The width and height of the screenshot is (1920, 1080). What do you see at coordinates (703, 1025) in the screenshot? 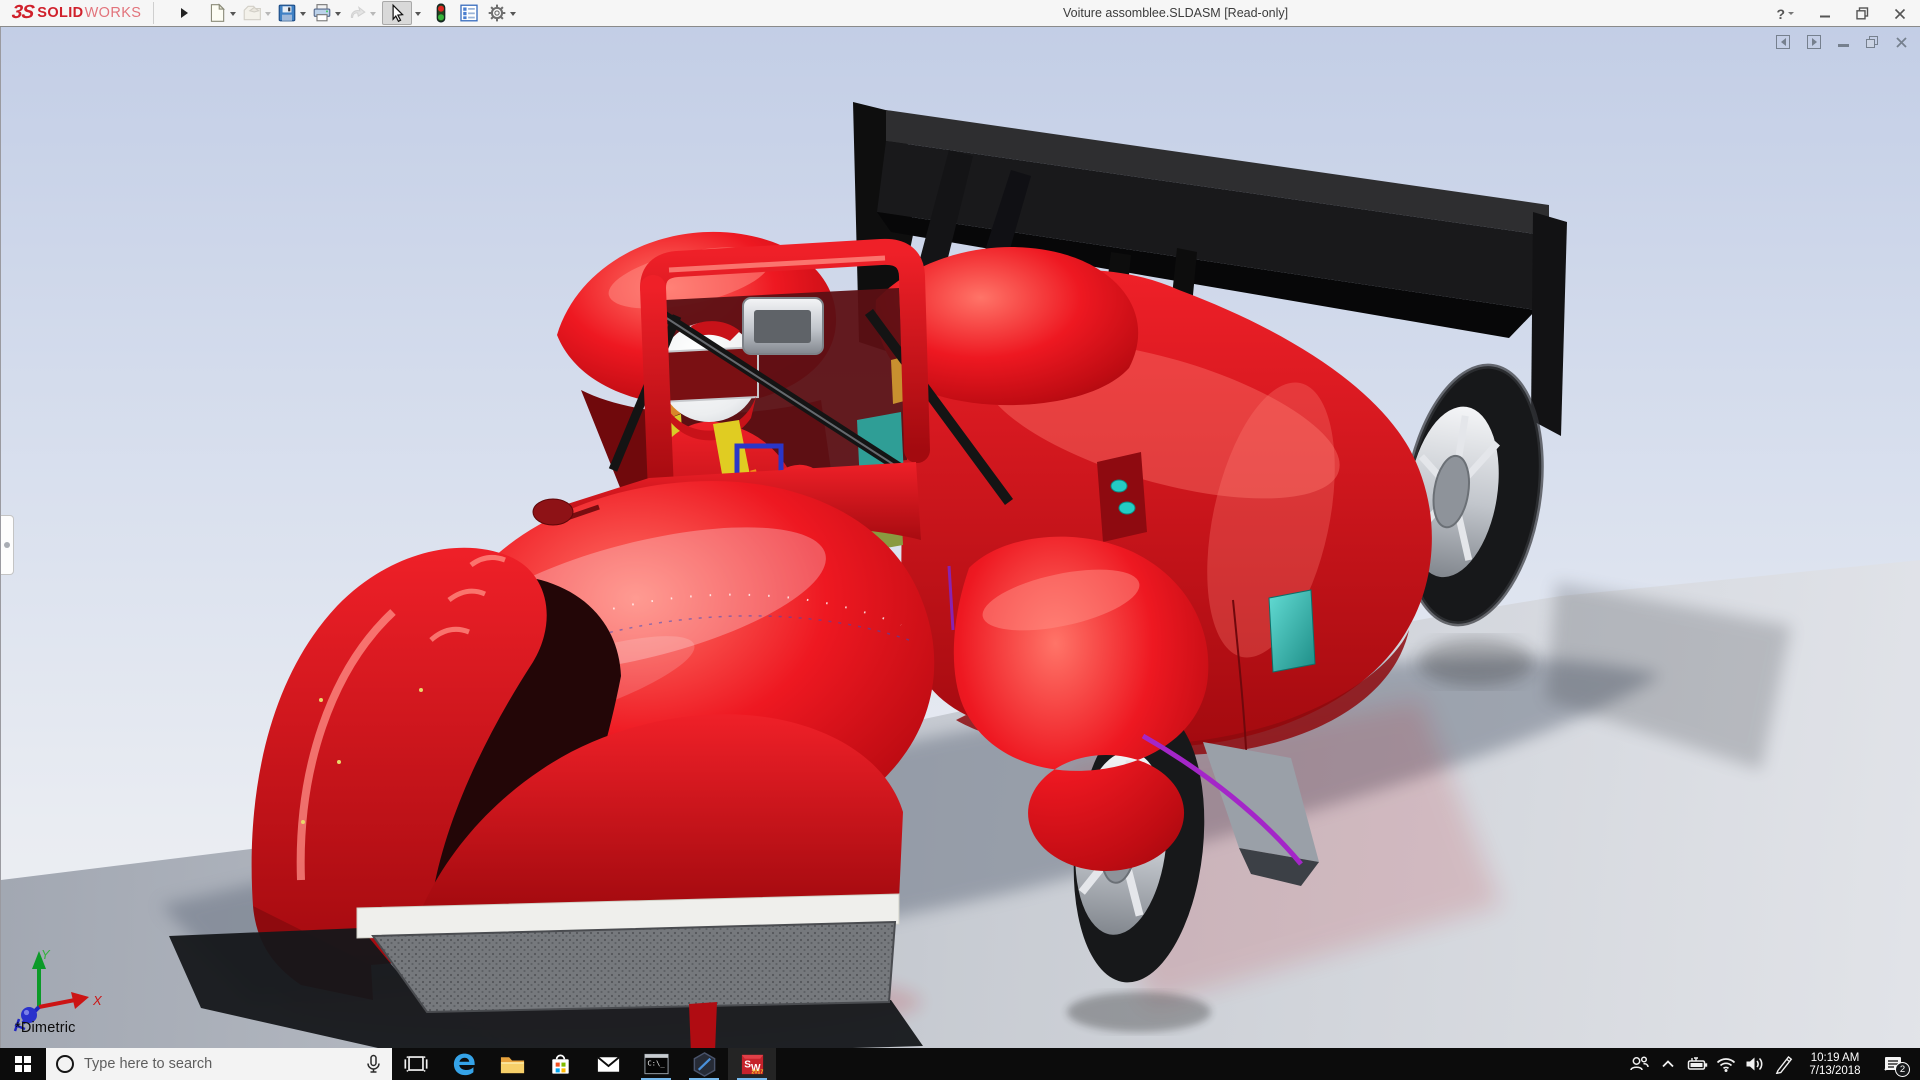
I see `nose-post` at bounding box center [703, 1025].